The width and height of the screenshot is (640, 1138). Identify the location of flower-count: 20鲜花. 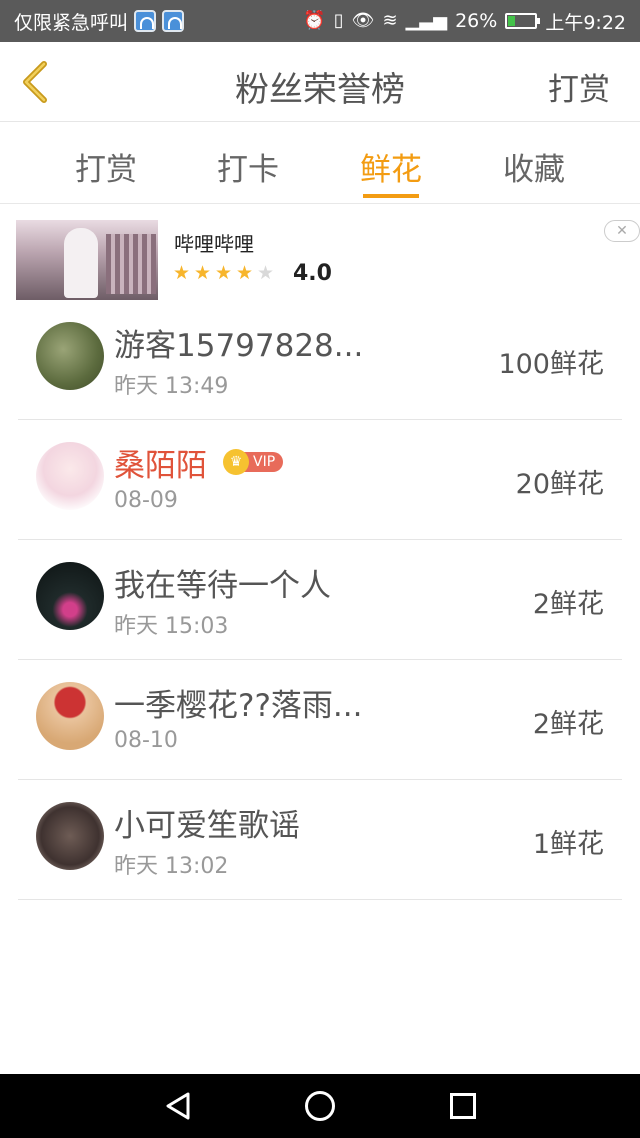
(559, 484).